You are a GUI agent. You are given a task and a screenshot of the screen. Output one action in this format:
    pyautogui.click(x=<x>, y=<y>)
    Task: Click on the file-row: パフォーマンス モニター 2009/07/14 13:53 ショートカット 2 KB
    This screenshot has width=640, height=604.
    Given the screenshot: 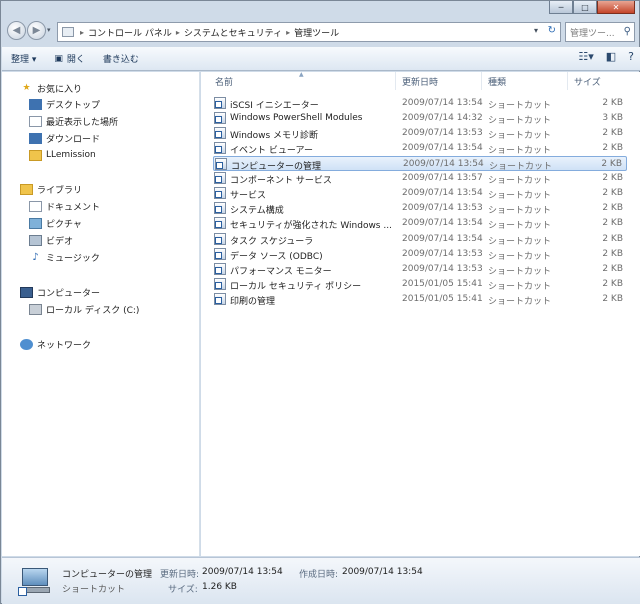 What is the action you would take?
    pyautogui.click(x=420, y=269)
    